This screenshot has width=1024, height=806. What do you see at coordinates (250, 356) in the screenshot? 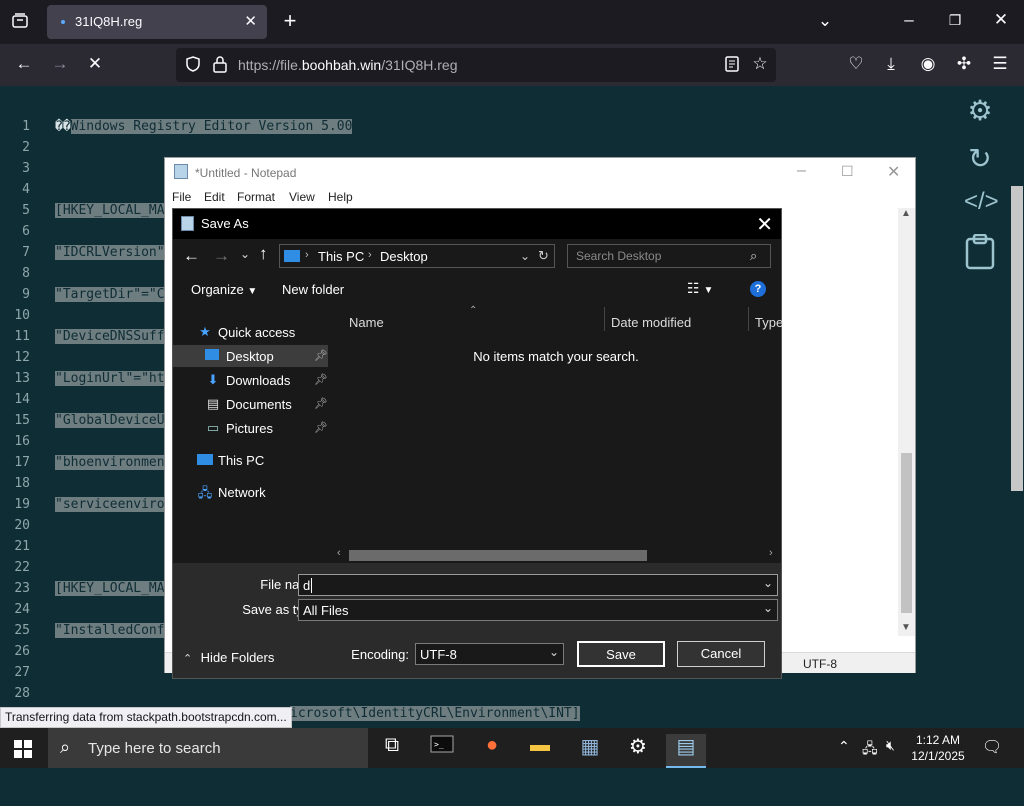
I see `nav-desktop: Desktop 📌︎` at bounding box center [250, 356].